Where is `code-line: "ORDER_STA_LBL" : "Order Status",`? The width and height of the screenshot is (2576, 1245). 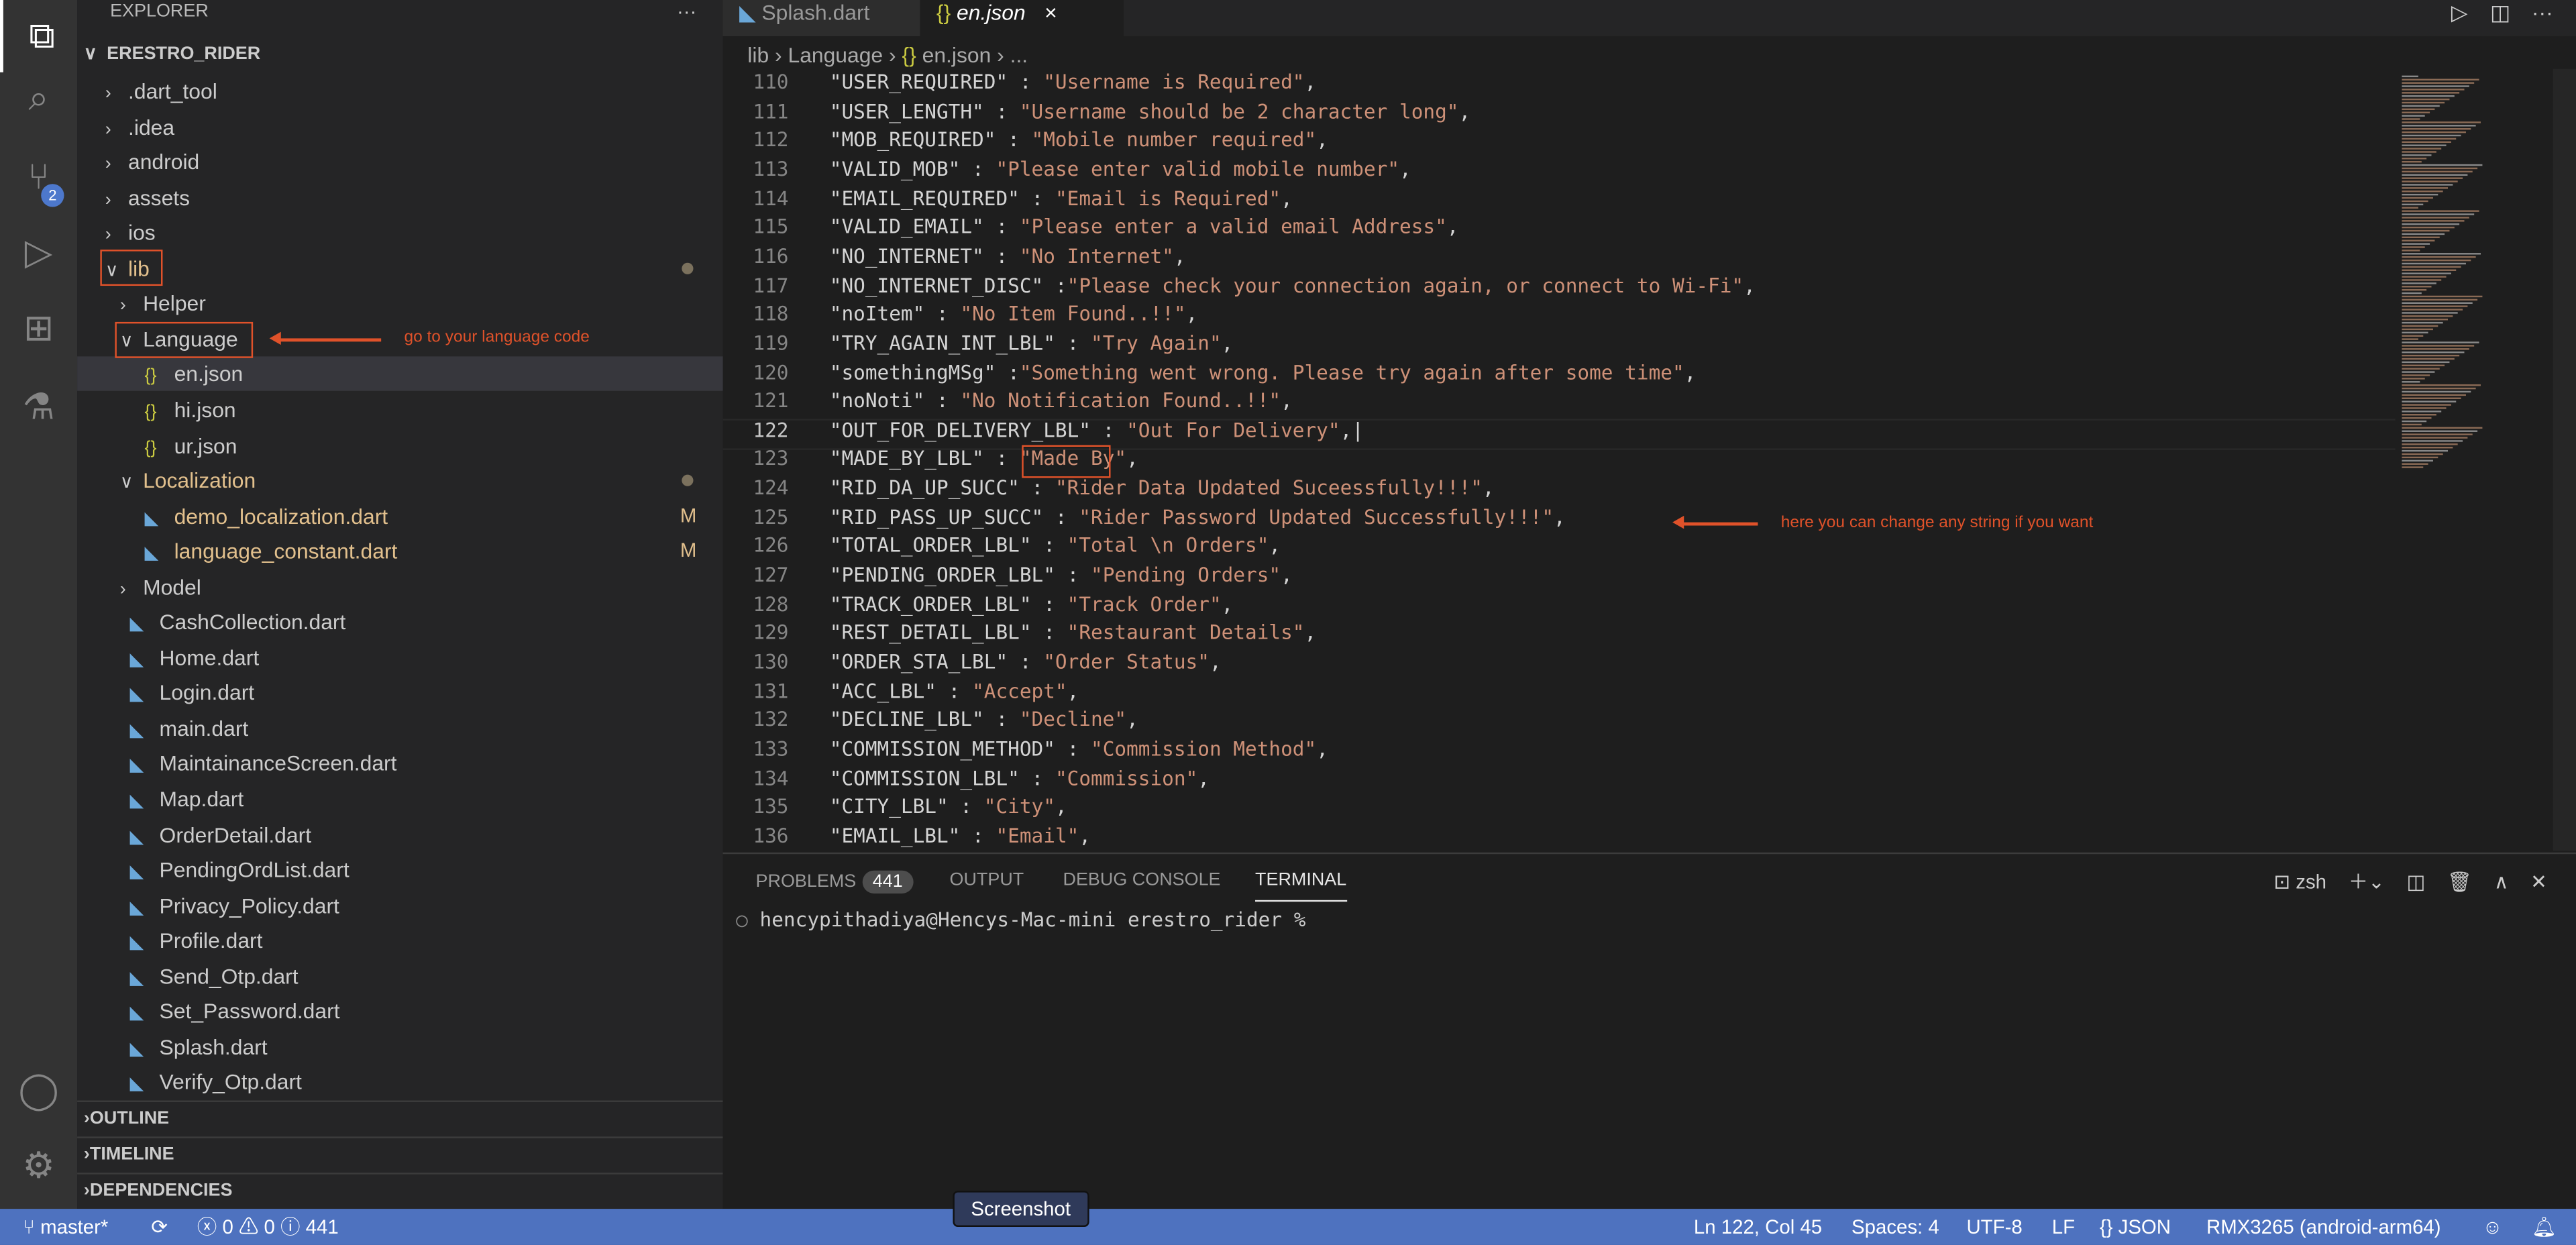
code-line: "ORDER_STA_LBL" : "Order Status", is located at coordinates (1026, 662).